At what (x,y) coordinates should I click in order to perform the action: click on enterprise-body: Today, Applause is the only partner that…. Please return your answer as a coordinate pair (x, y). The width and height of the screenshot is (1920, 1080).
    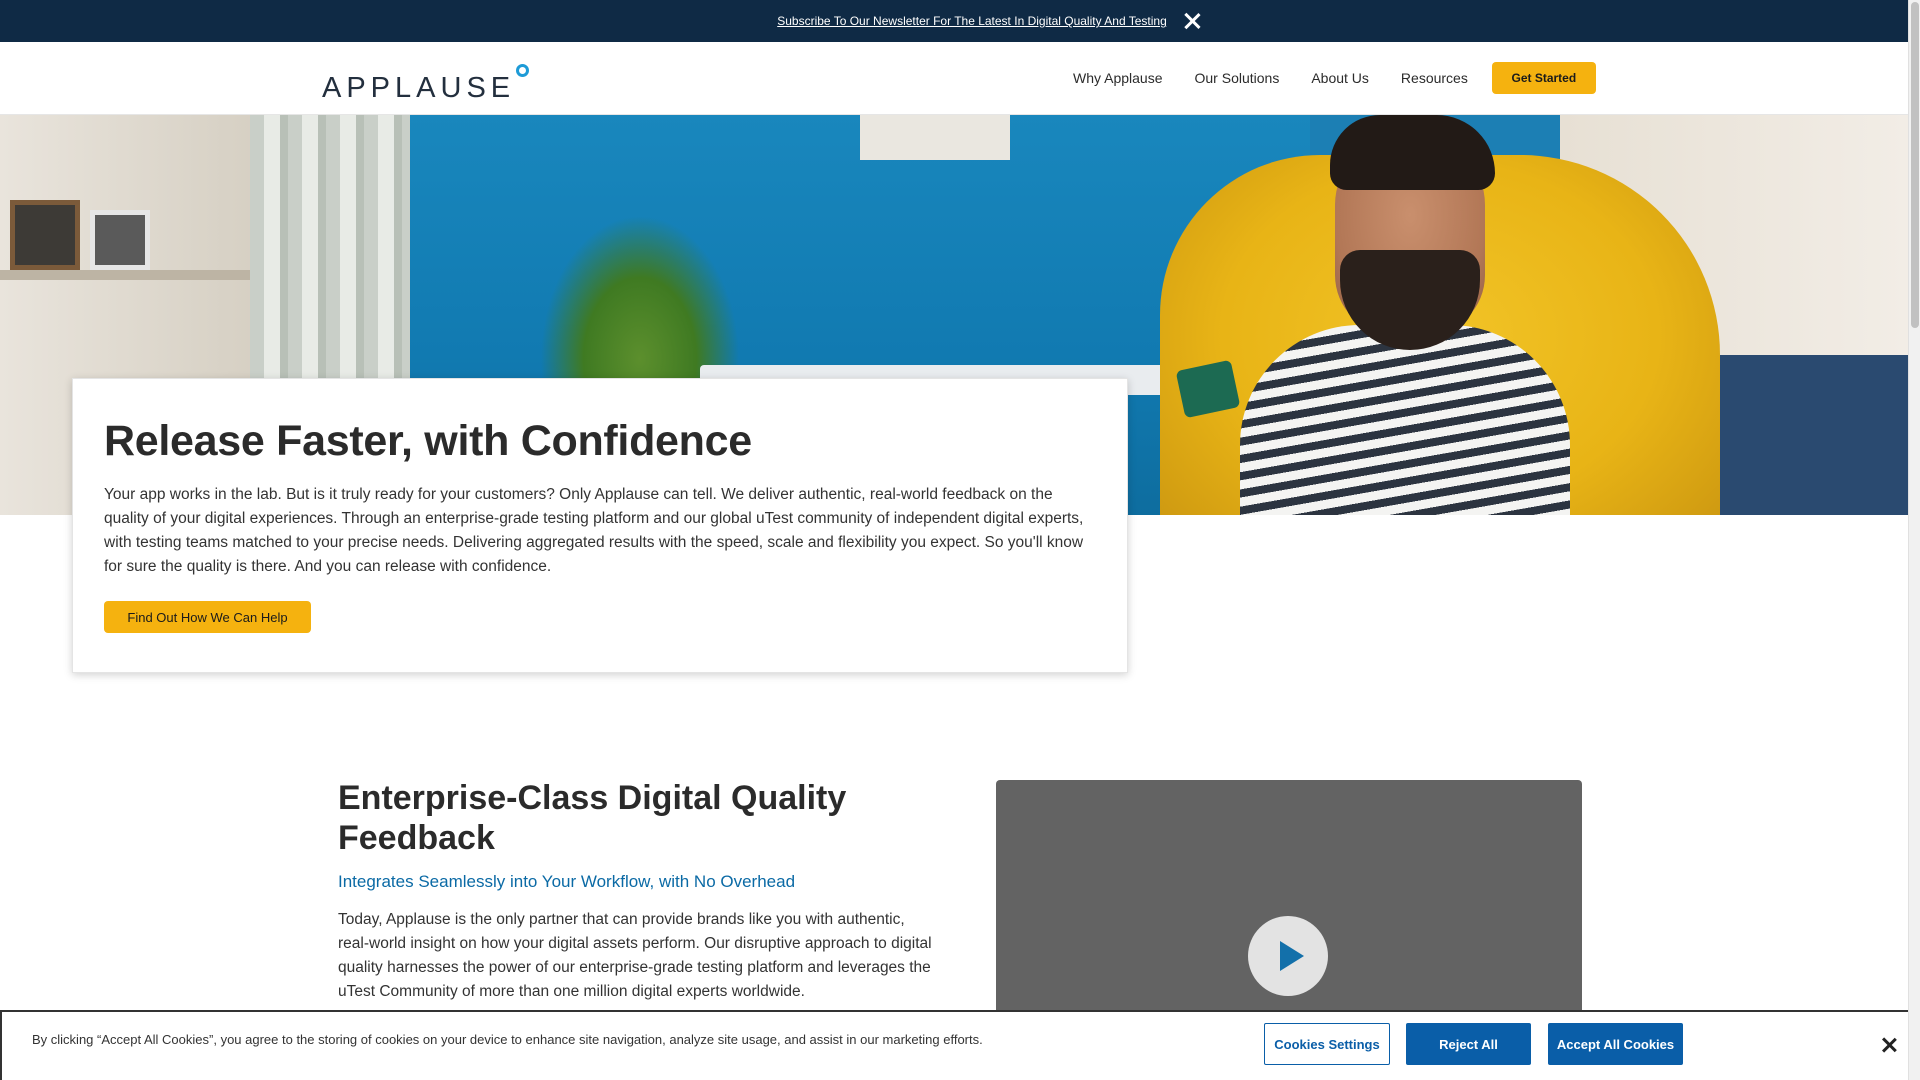
    Looking at the image, I should click on (635, 955).